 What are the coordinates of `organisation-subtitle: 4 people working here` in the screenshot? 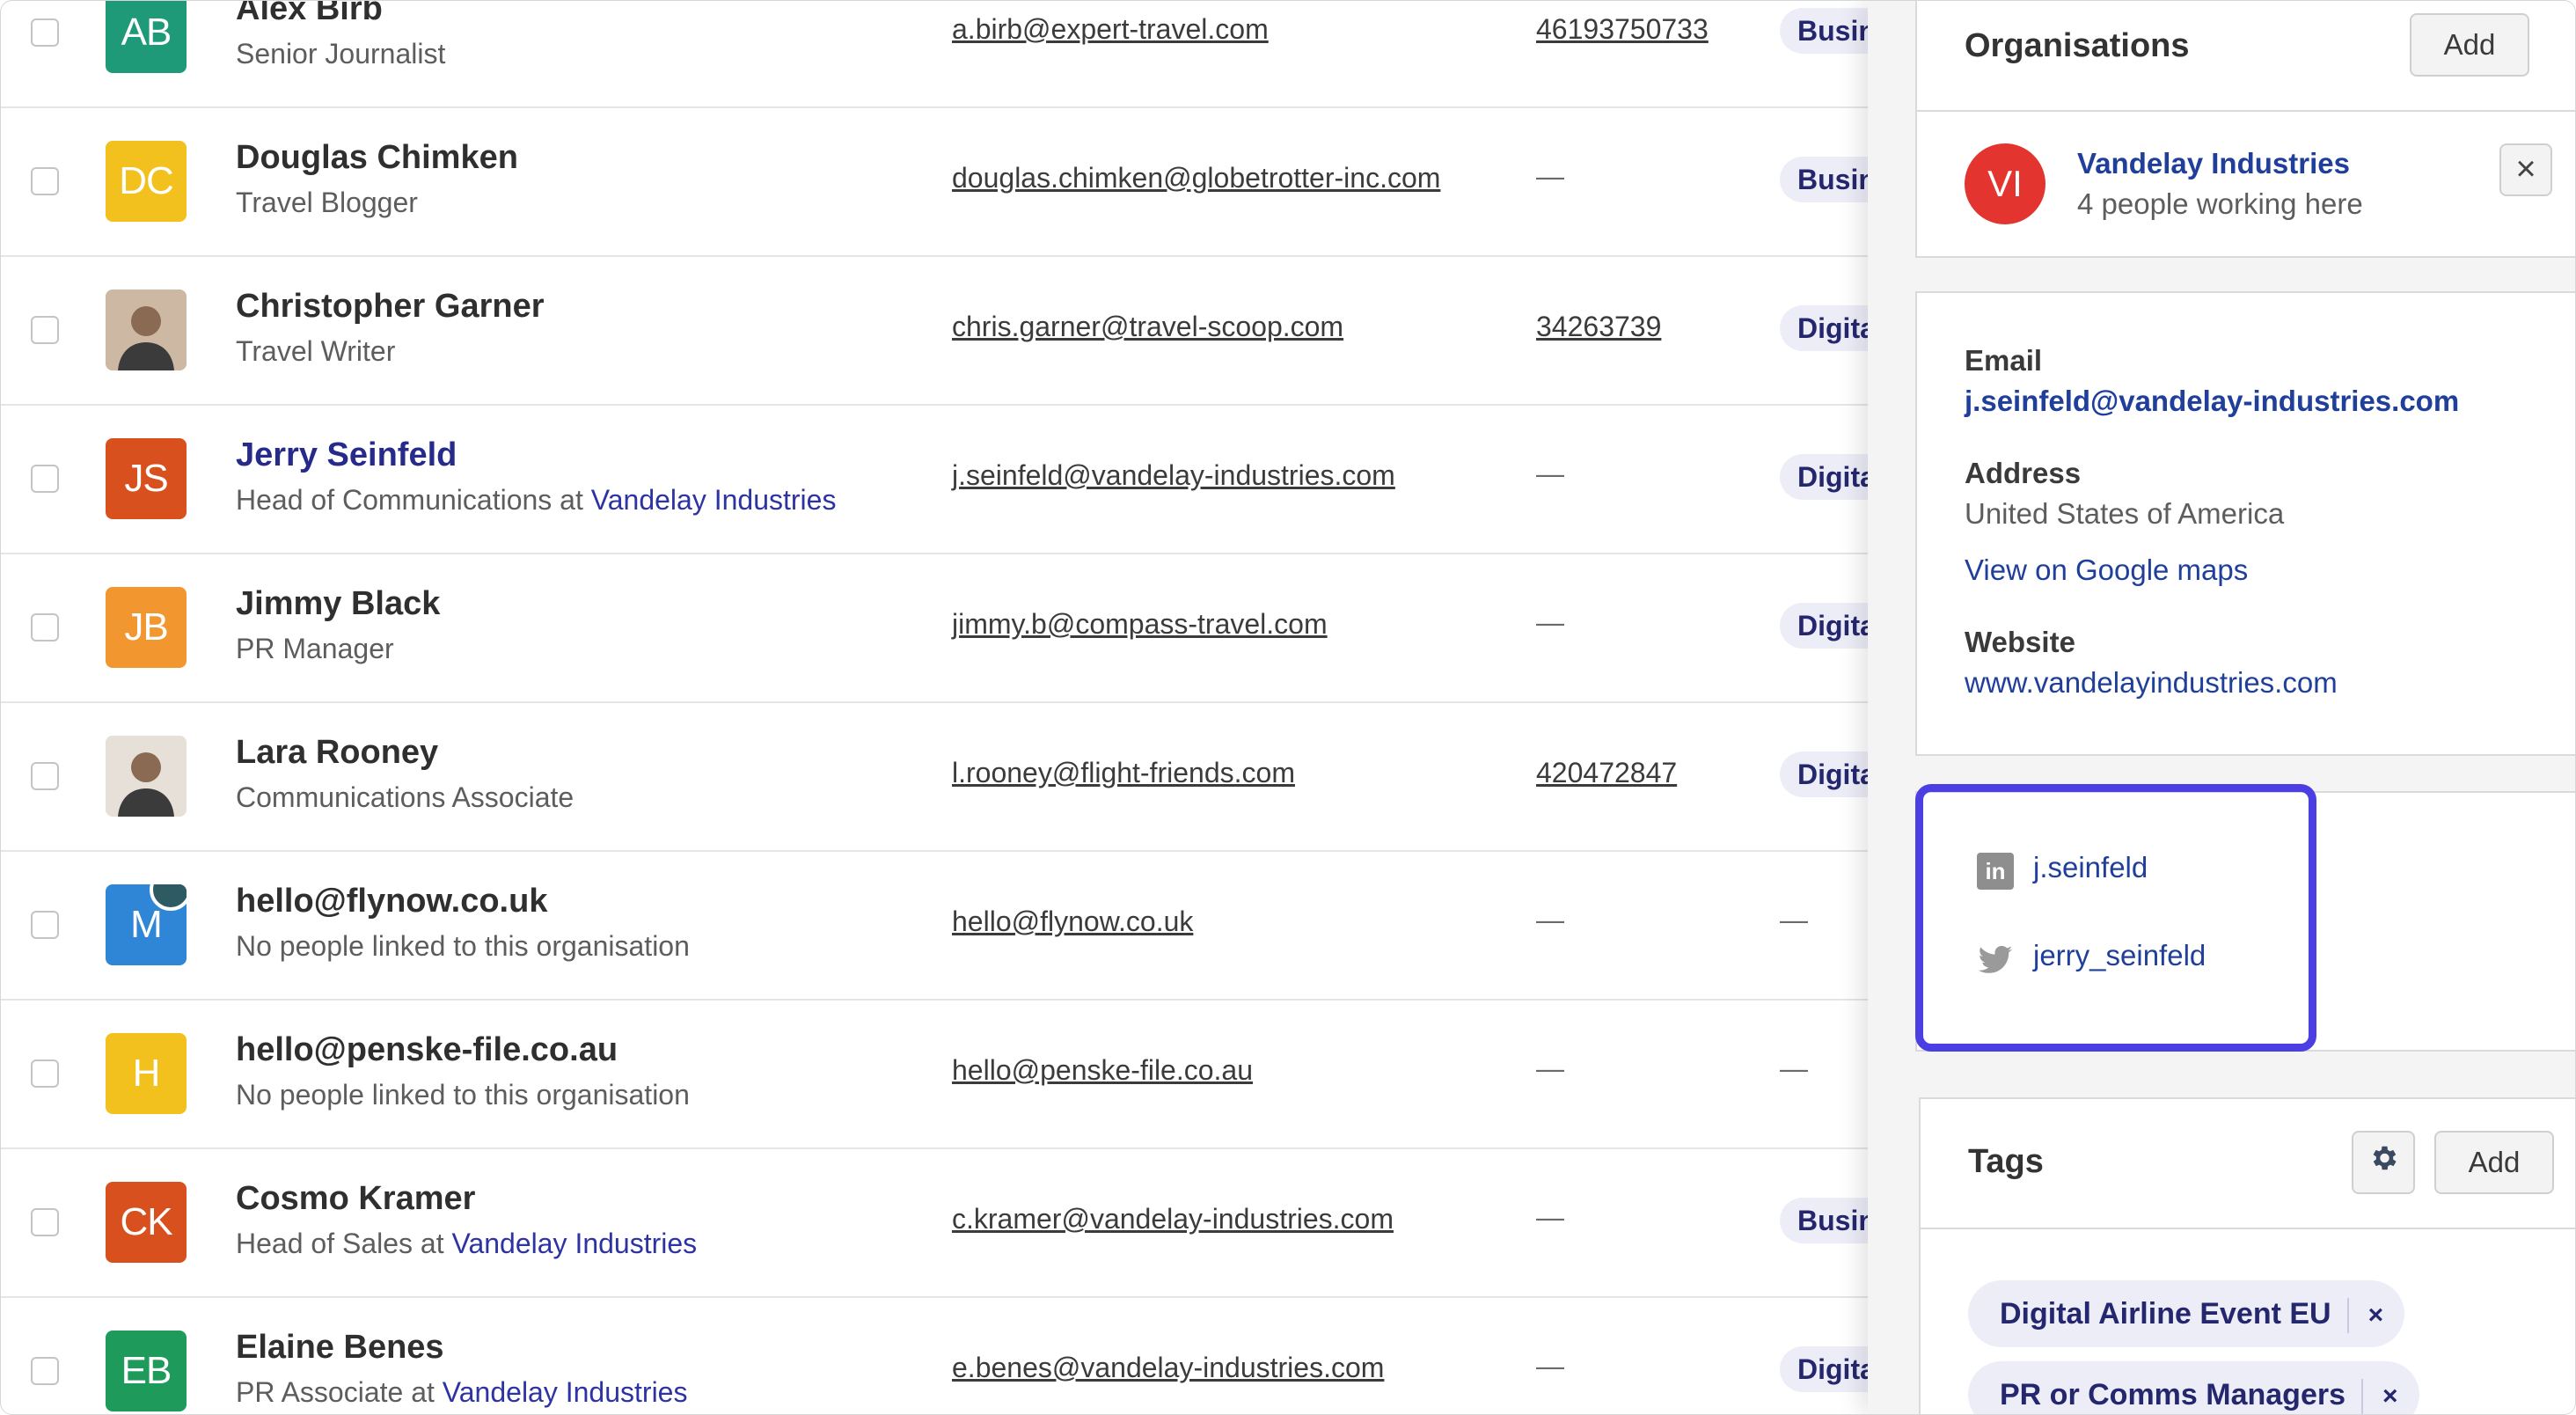 It's located at (2220, 203).